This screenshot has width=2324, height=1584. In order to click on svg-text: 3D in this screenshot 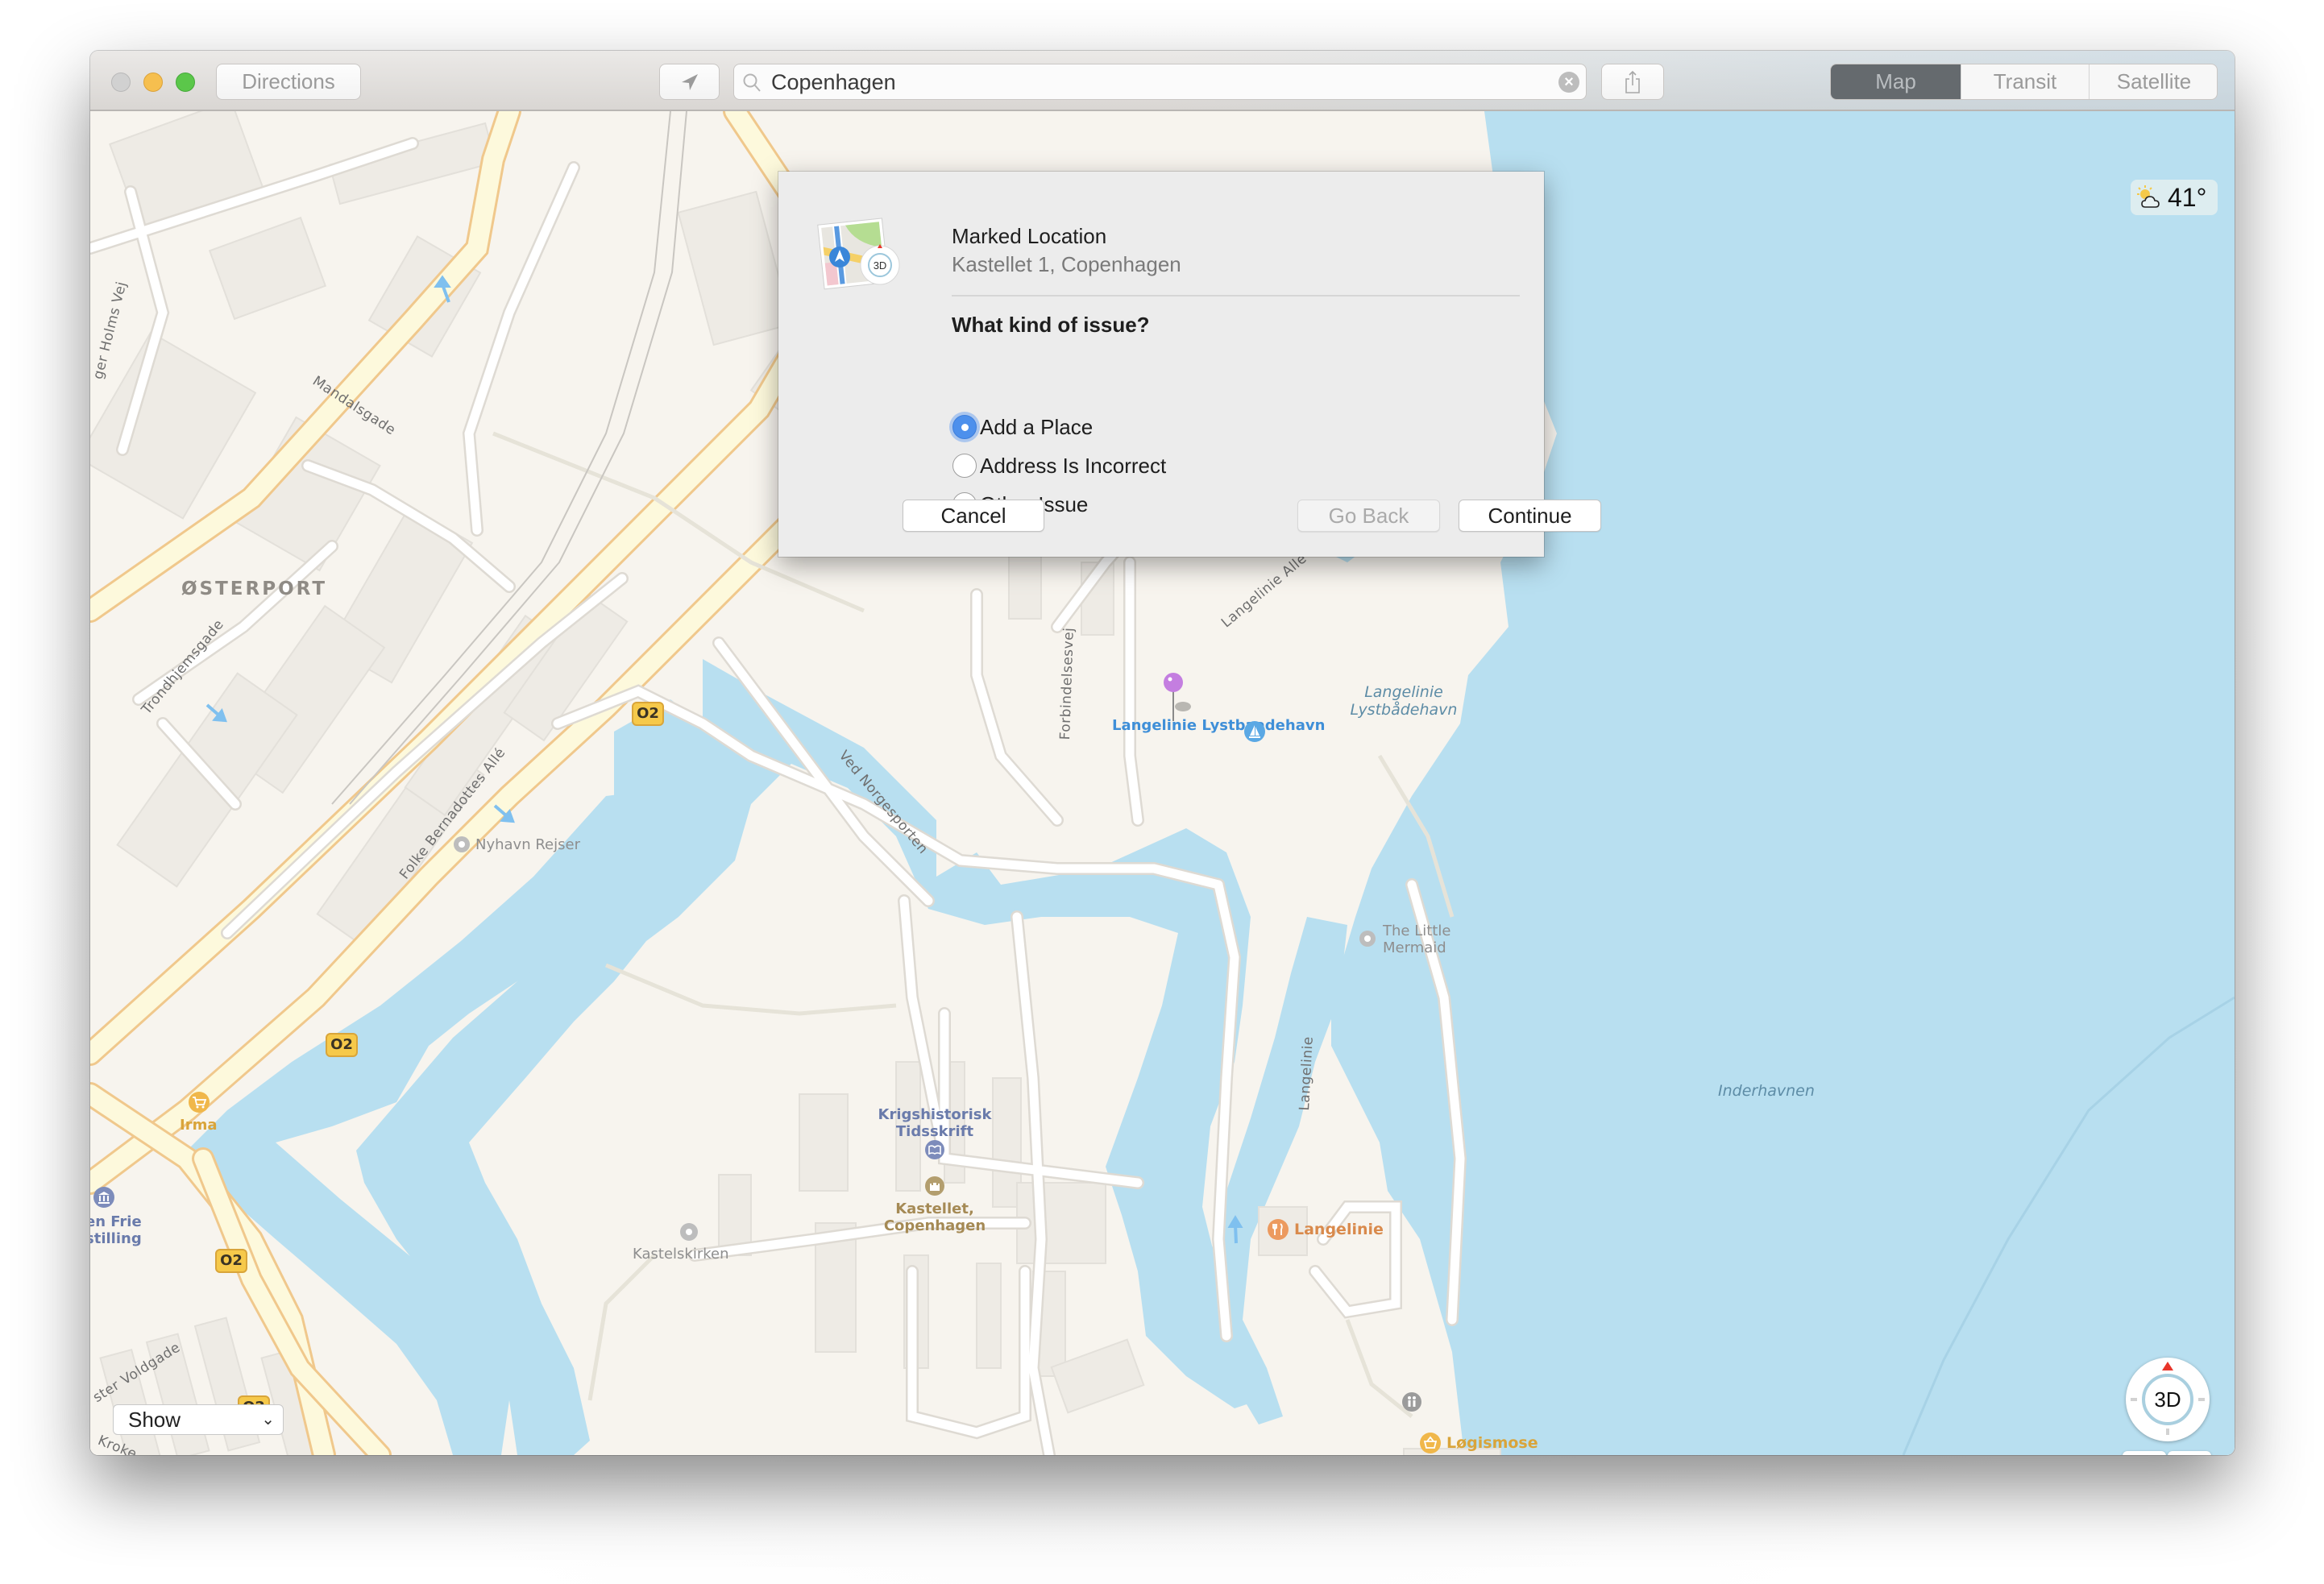, I will do `click(880, 265)`.